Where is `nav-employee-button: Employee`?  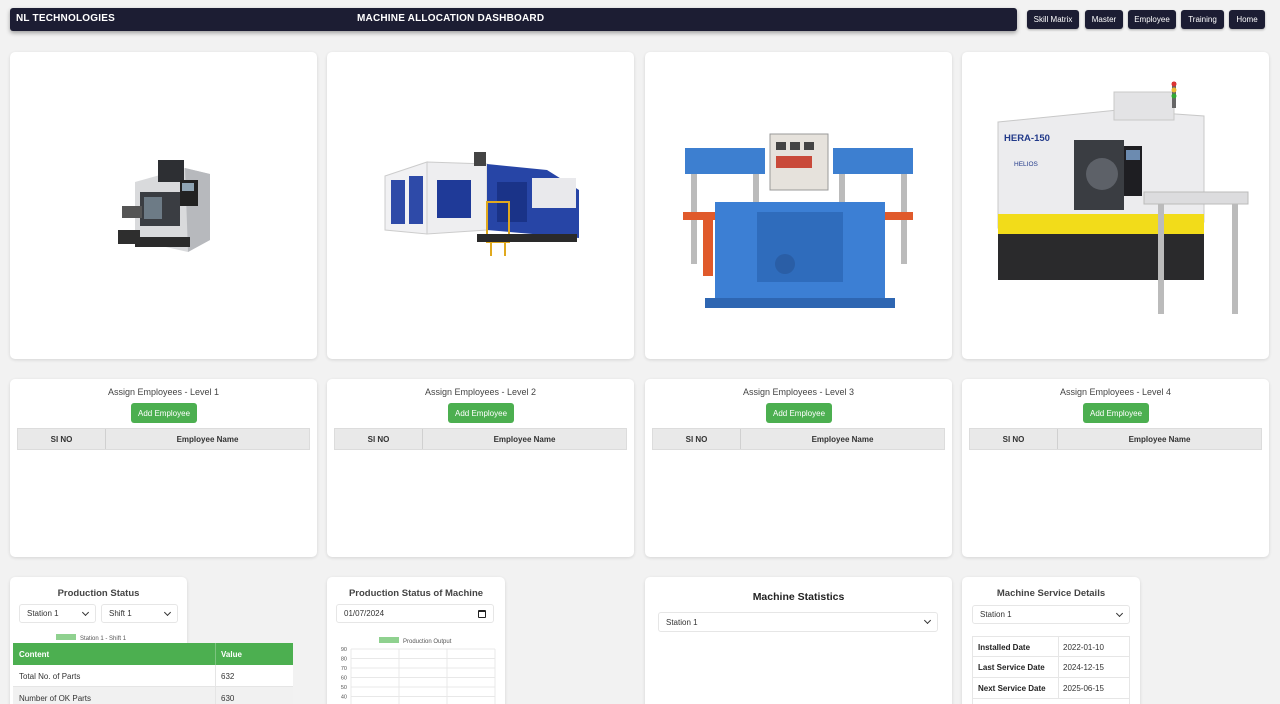
nav-employee-button: Employee is located at coordinates (1152, 19).